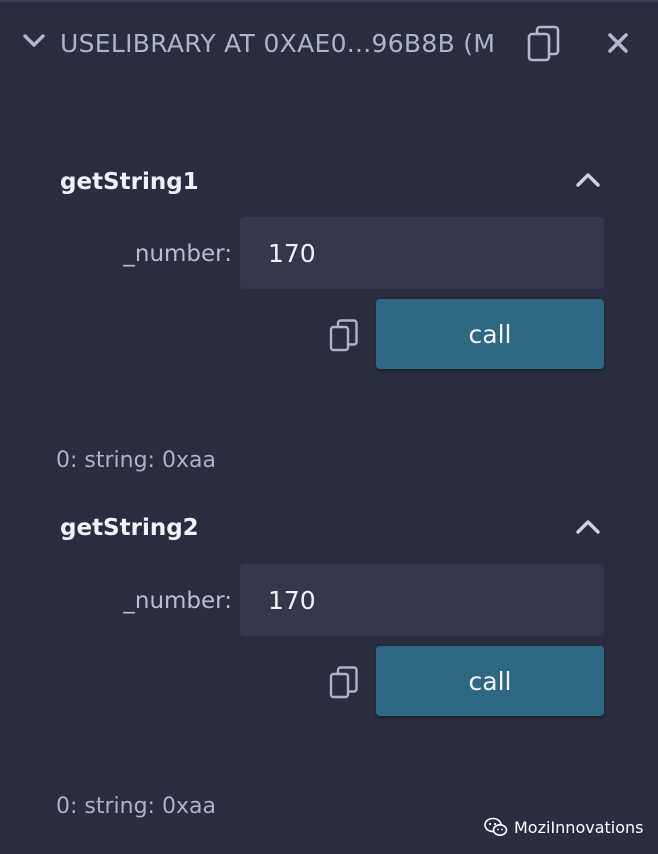 The height and width of the screenshot is (854, 658). Describe the element at coordinates (278, 44) in the screenshot. I see `contract-title: USELIBRARY AT 0XAE0...96B8B (M` at that location.